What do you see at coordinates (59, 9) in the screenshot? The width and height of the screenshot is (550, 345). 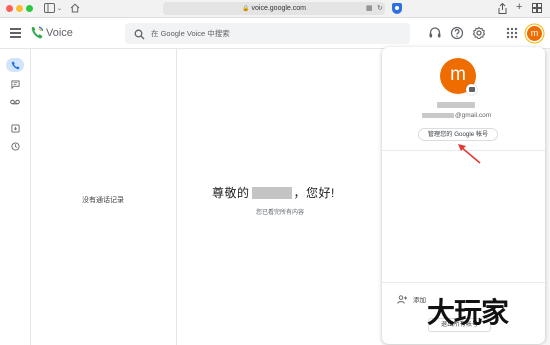 I see `chevron-down-icon: ⌄` at bounding box center [59, 9].